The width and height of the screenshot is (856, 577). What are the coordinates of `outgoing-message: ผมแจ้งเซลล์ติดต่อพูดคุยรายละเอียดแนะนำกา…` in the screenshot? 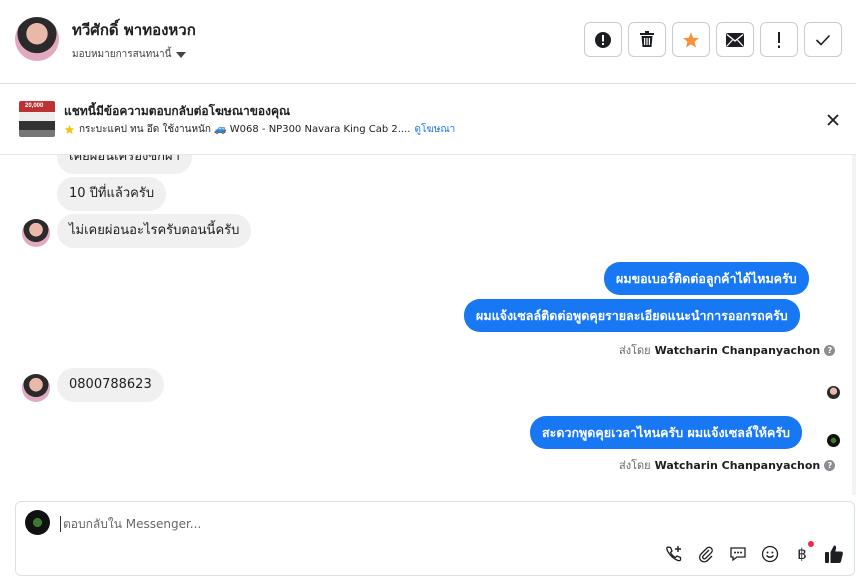 It's located at (632, 315).